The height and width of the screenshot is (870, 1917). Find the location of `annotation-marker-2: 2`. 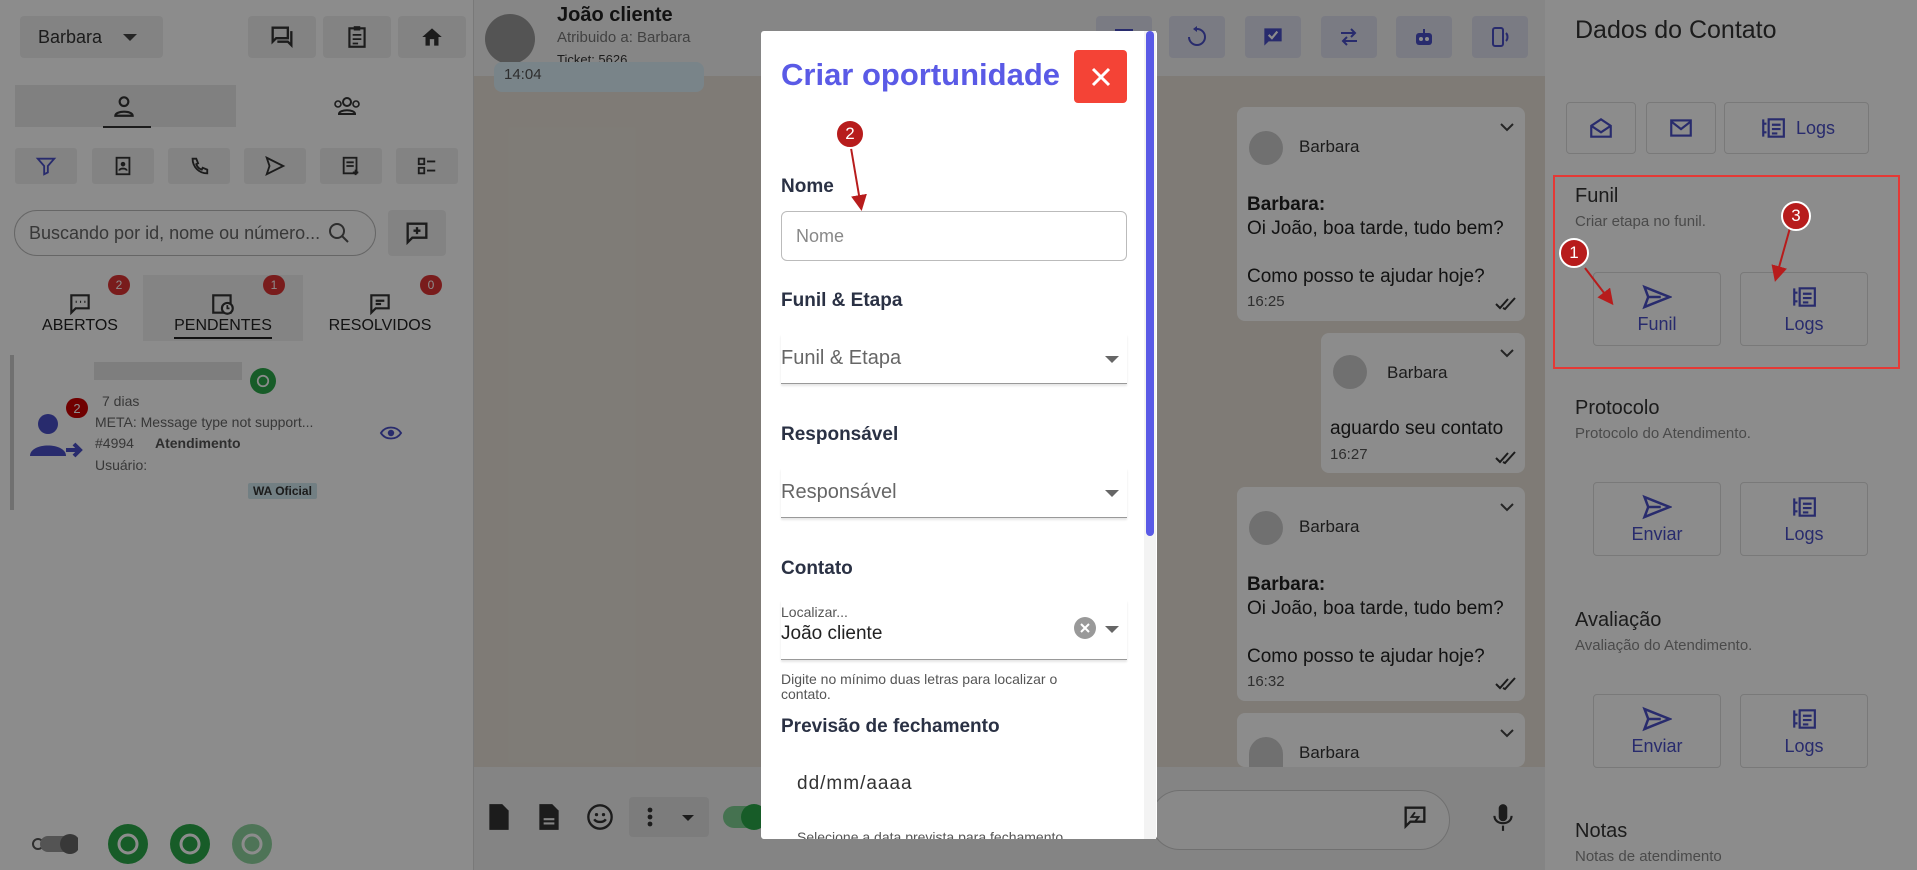

annotation-marker-2: 2 is located at coordinates (850, 134).